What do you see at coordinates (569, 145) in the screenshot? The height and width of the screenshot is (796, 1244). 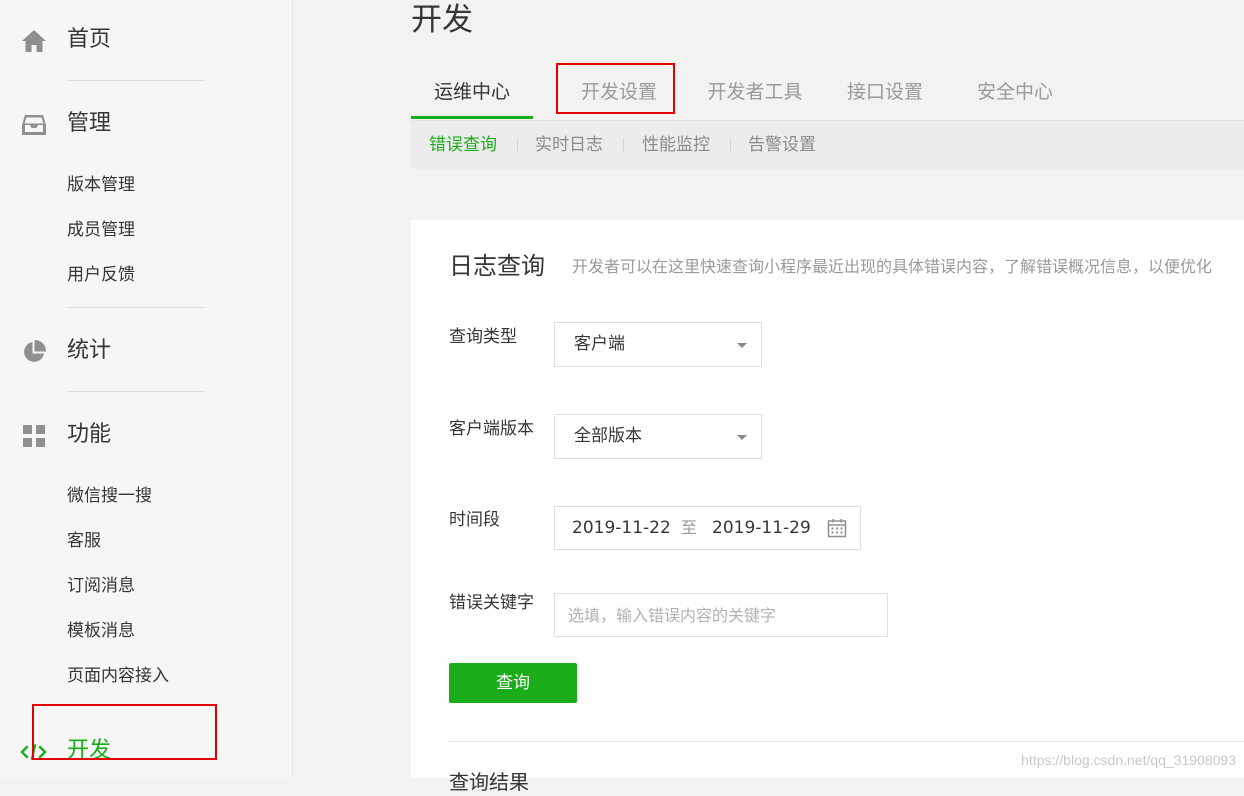 I see `subtab-realtime-log: 实时日志` at bounding box center [569, 145].